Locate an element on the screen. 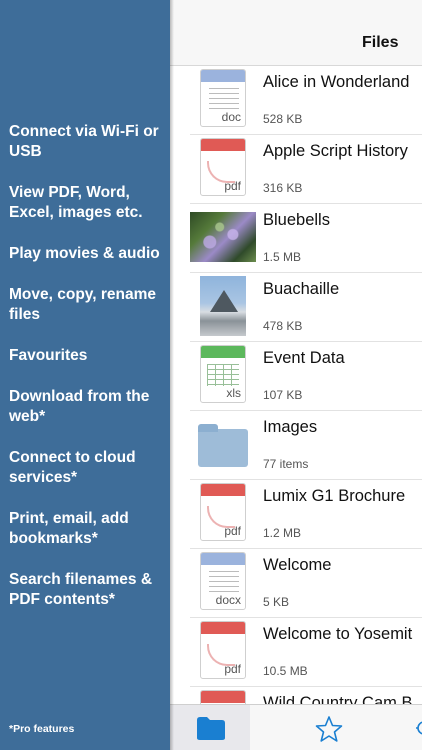  feature-text: Download from the web* is located at coordinates (79, 406).